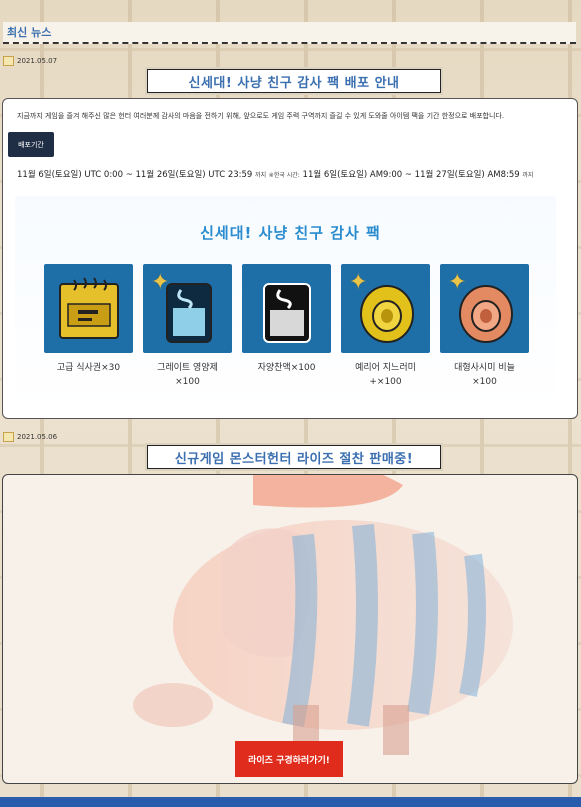  I want to click on footer-bar, so click(290, 802).